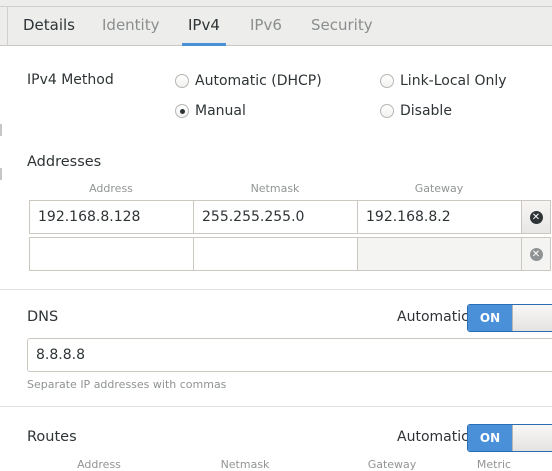  Describe the element at coordinates (49, 29) in the screenshot. I see `tab-details: Details` at that location.